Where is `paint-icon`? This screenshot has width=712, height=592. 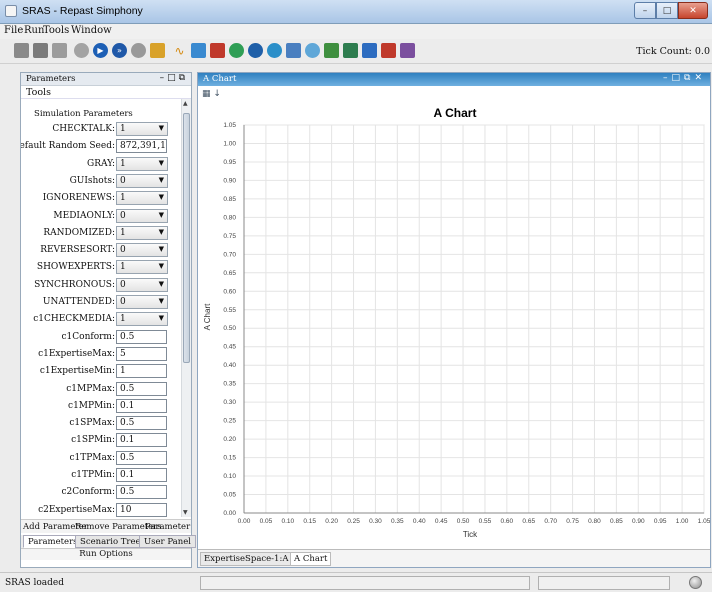 paint-icon is located at coordinates (407, 50).